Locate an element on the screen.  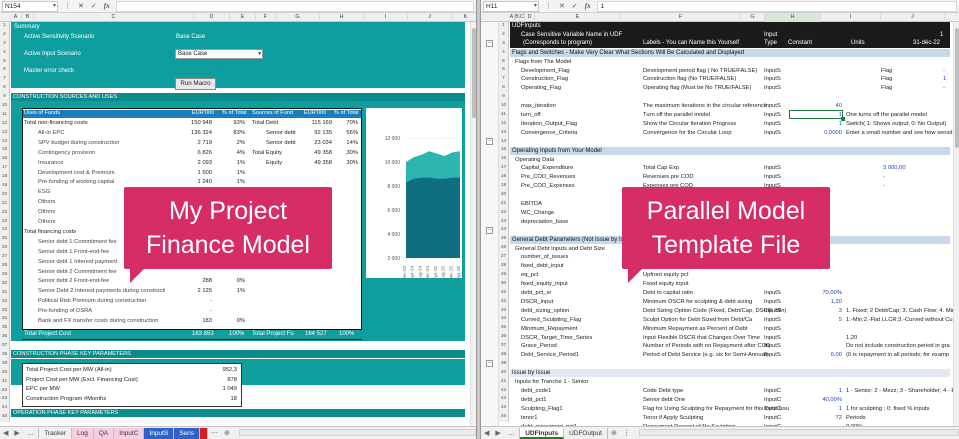
row-number: 43 is located at coordinates (503, 399).